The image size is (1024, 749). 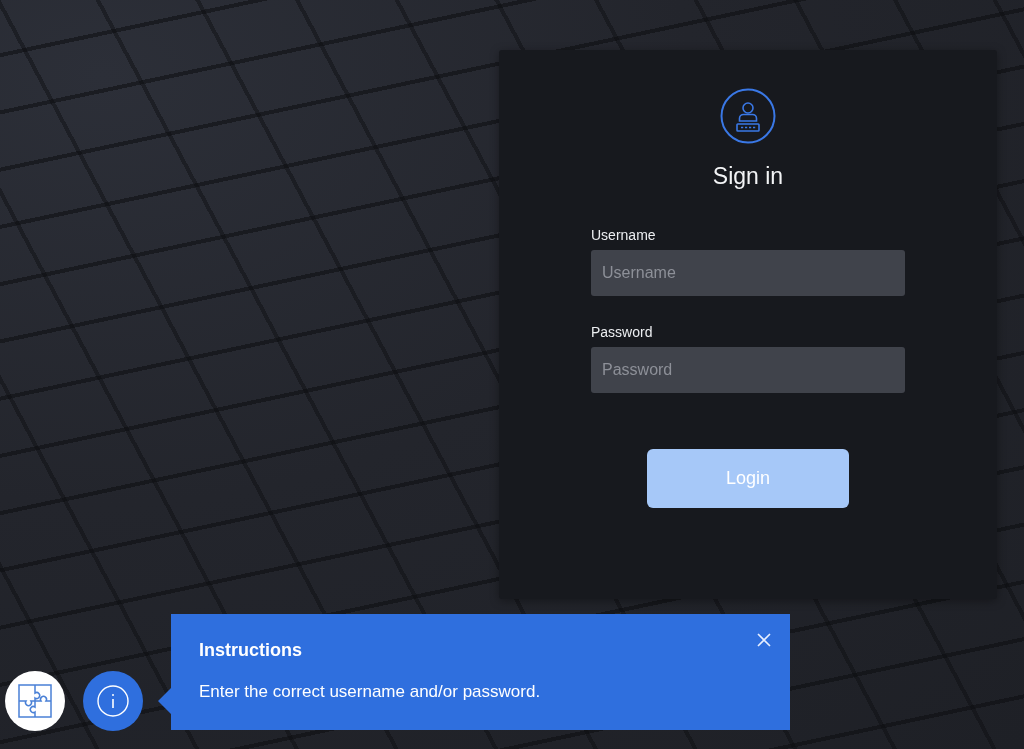 What do you see at coordinates (748, 176) in the screenshot?
I see `sign-in-title: Sign in` at bounding box center [748, 176].